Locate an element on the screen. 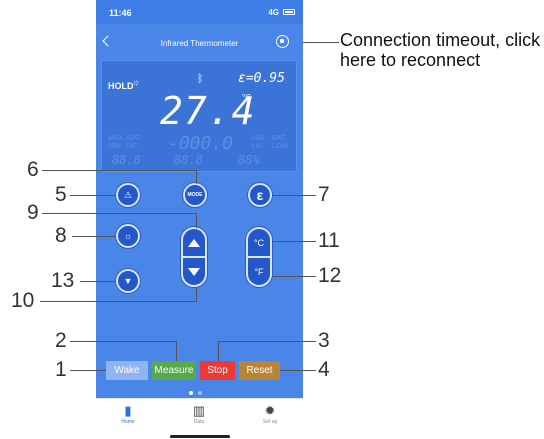  mode-label: MODE is located at coordinates (195, 195).